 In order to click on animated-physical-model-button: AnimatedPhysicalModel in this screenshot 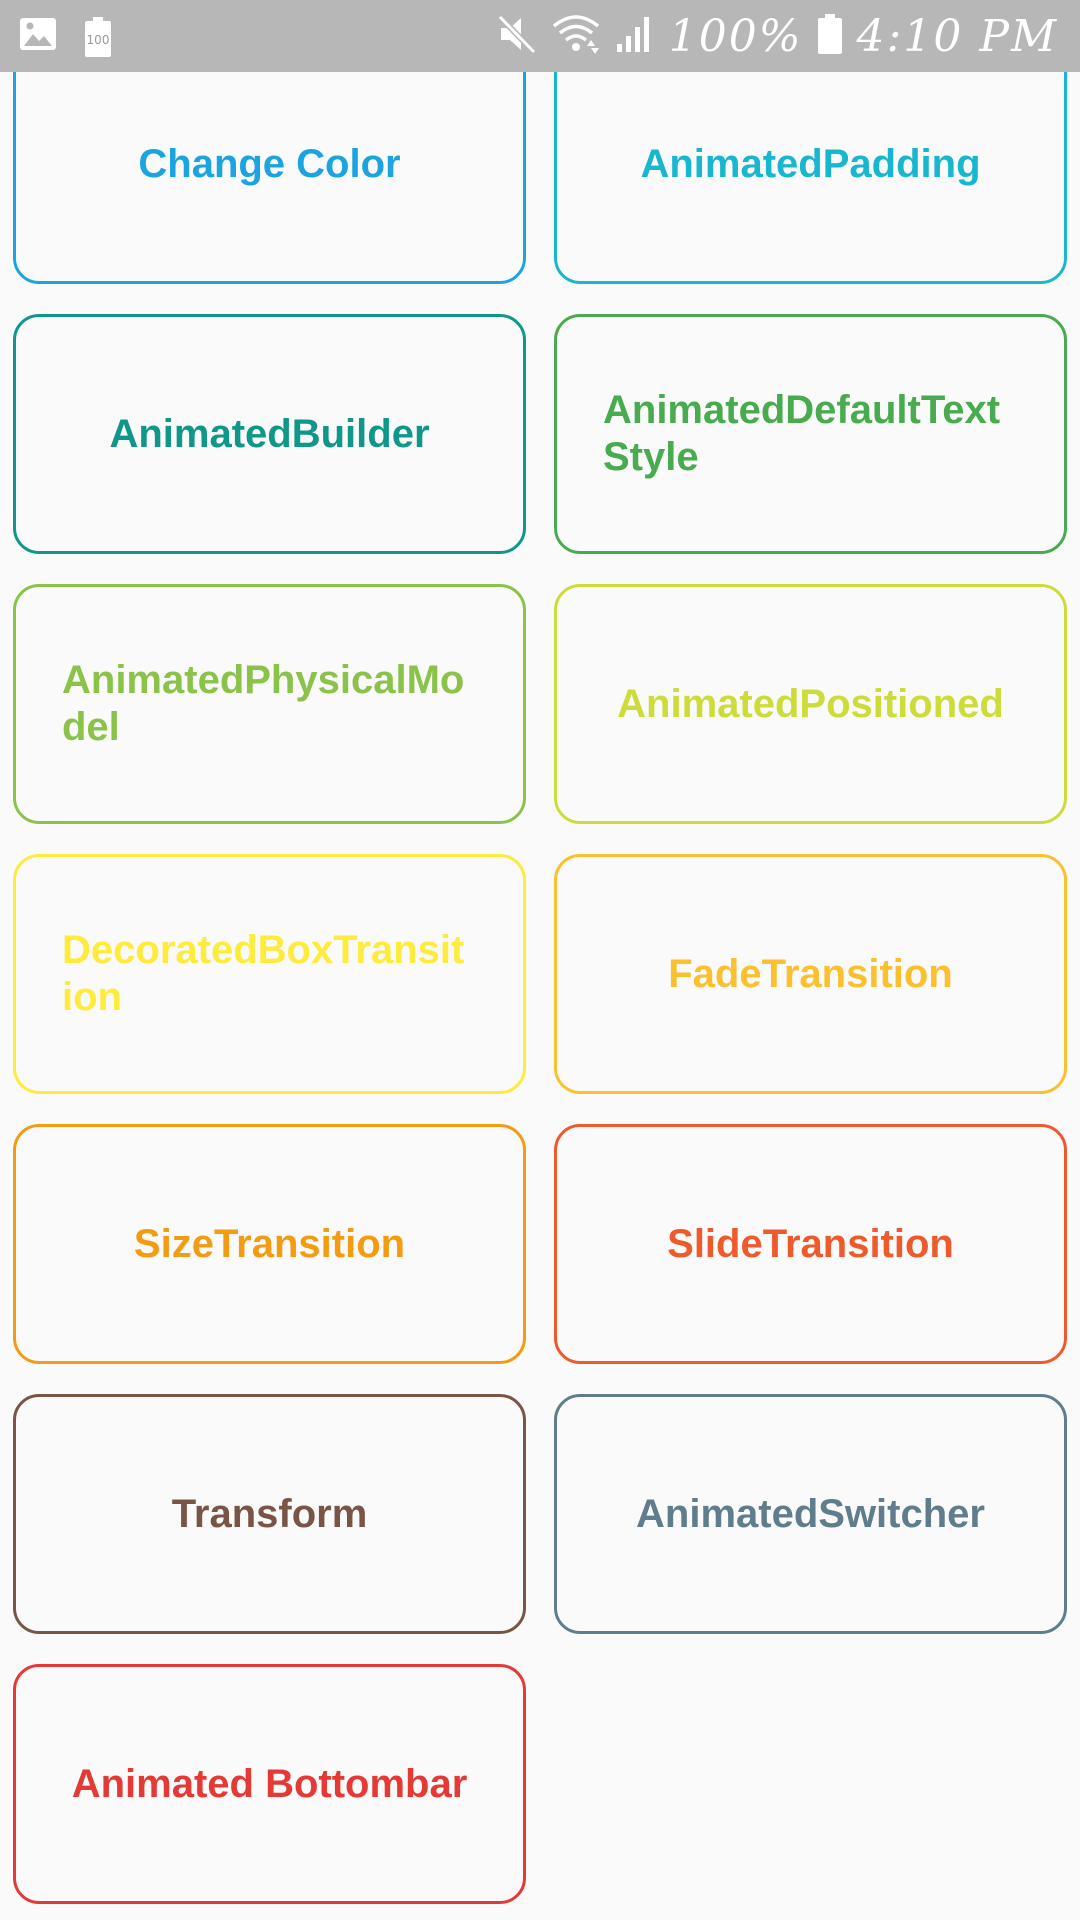, I will do `click(269, 704)`.